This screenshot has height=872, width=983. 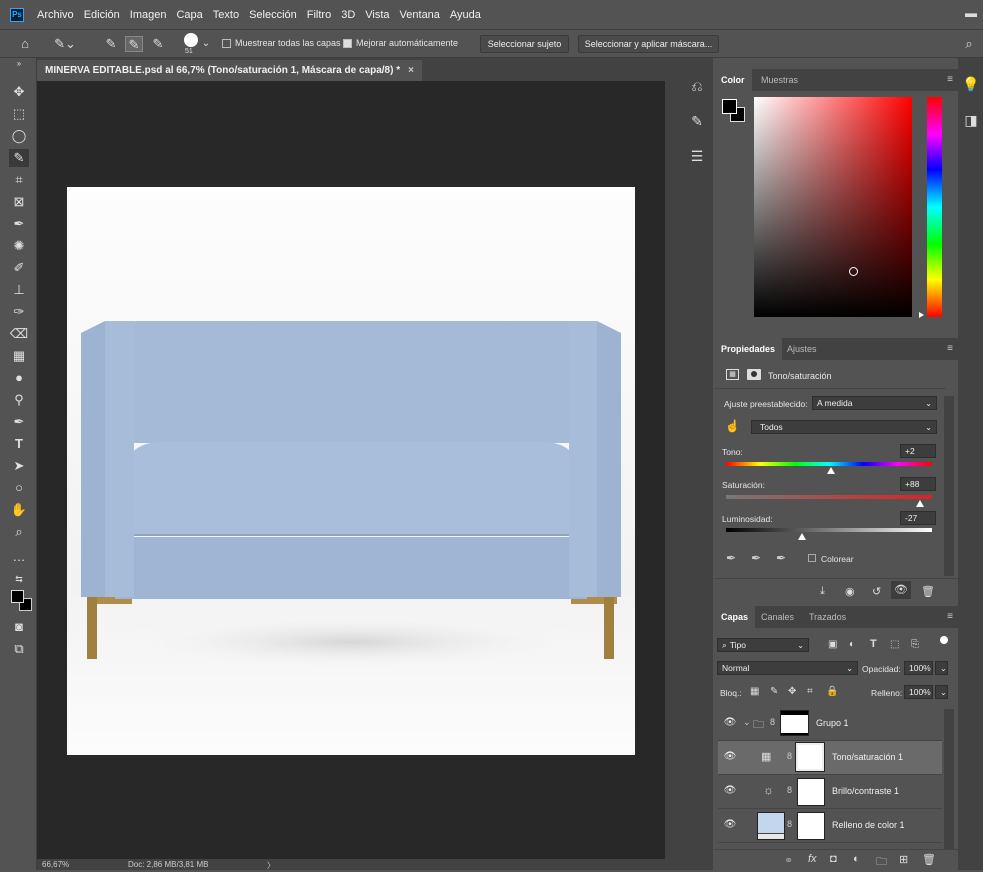 I want to click on filter-pixel-icon: ▣, so click(x=832, y=644).